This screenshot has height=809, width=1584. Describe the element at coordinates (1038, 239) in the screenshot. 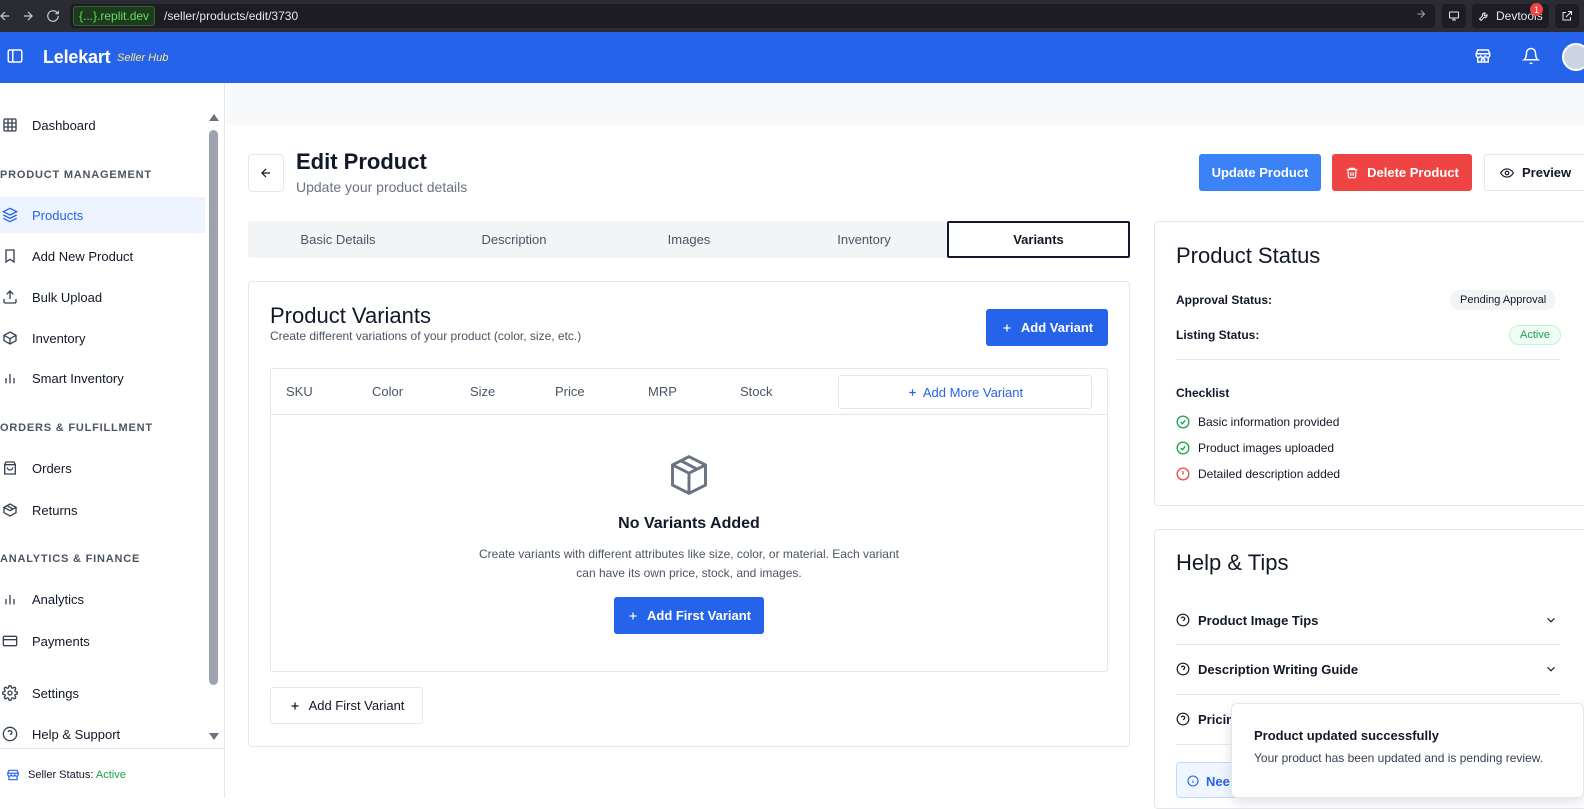

I see `tab-variants: Variants` at that location.